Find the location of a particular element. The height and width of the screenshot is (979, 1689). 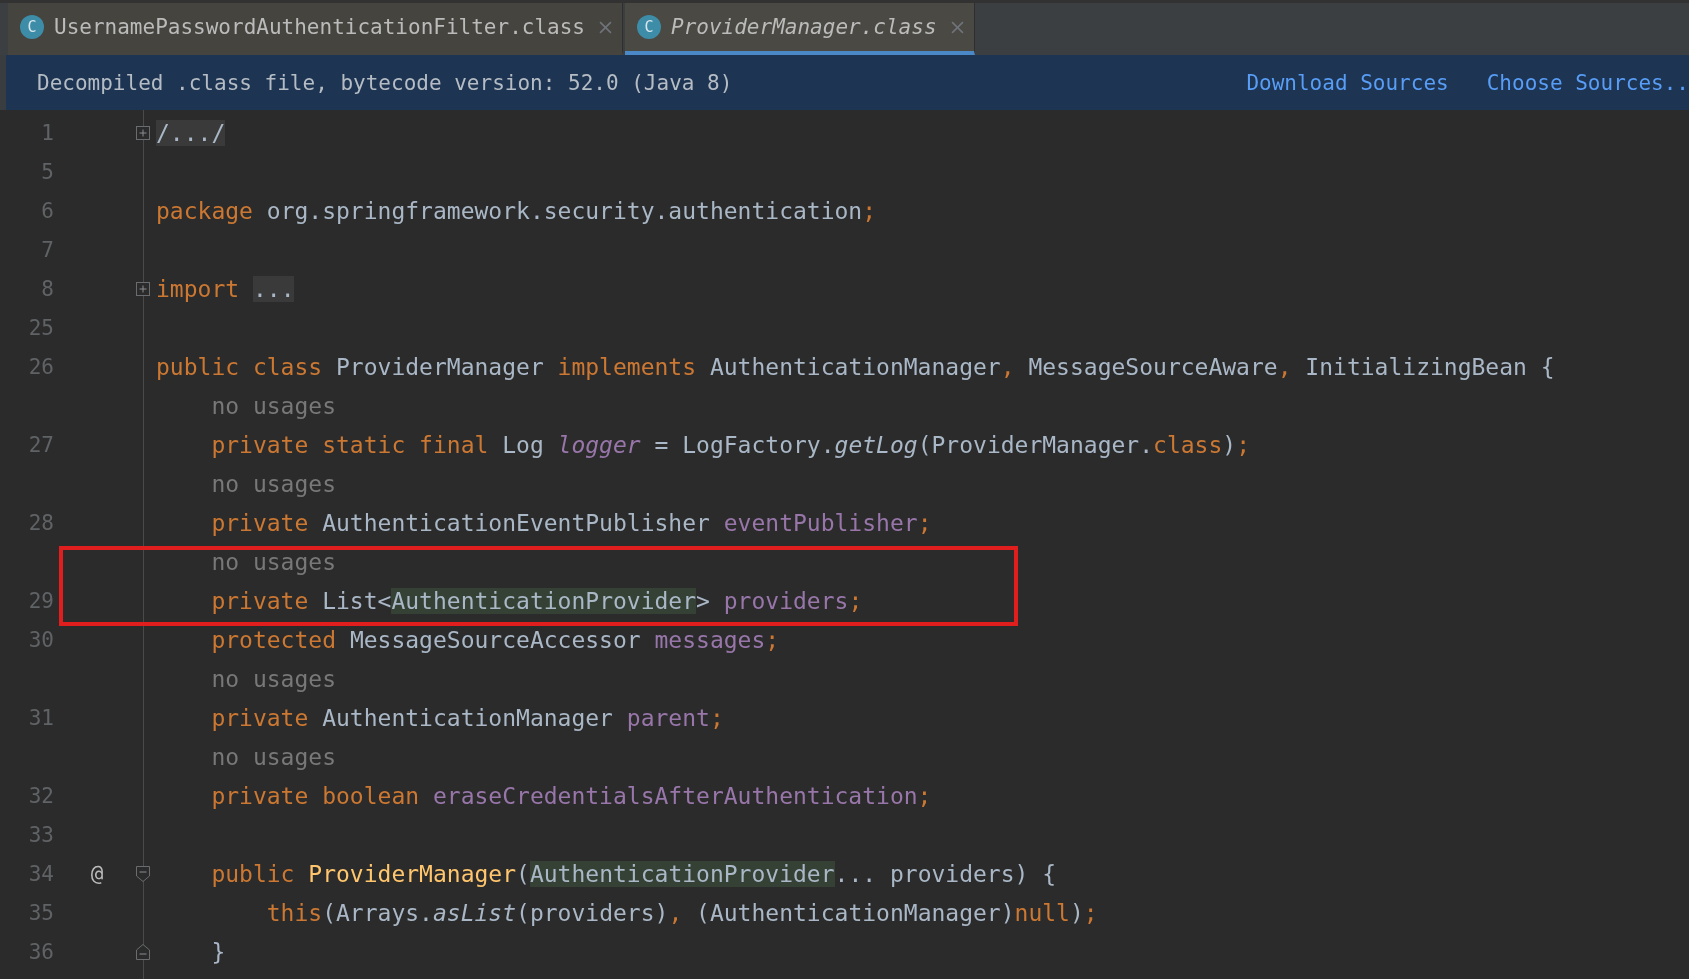

code-line: protected MessageSourceAccessor messages; is located at coordinates (495, 639).